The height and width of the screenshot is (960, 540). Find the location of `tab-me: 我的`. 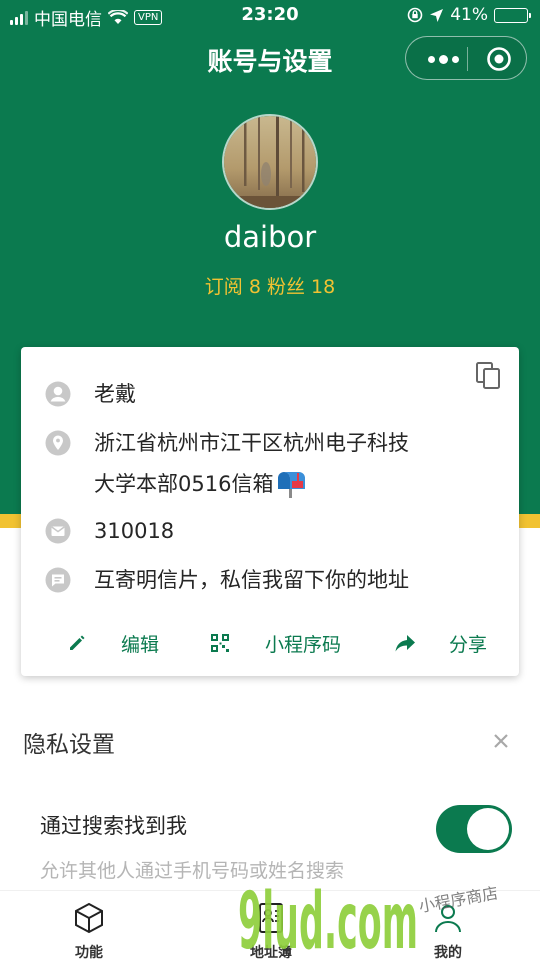

tab-me: 我的 is located at coordinates (448, 925).